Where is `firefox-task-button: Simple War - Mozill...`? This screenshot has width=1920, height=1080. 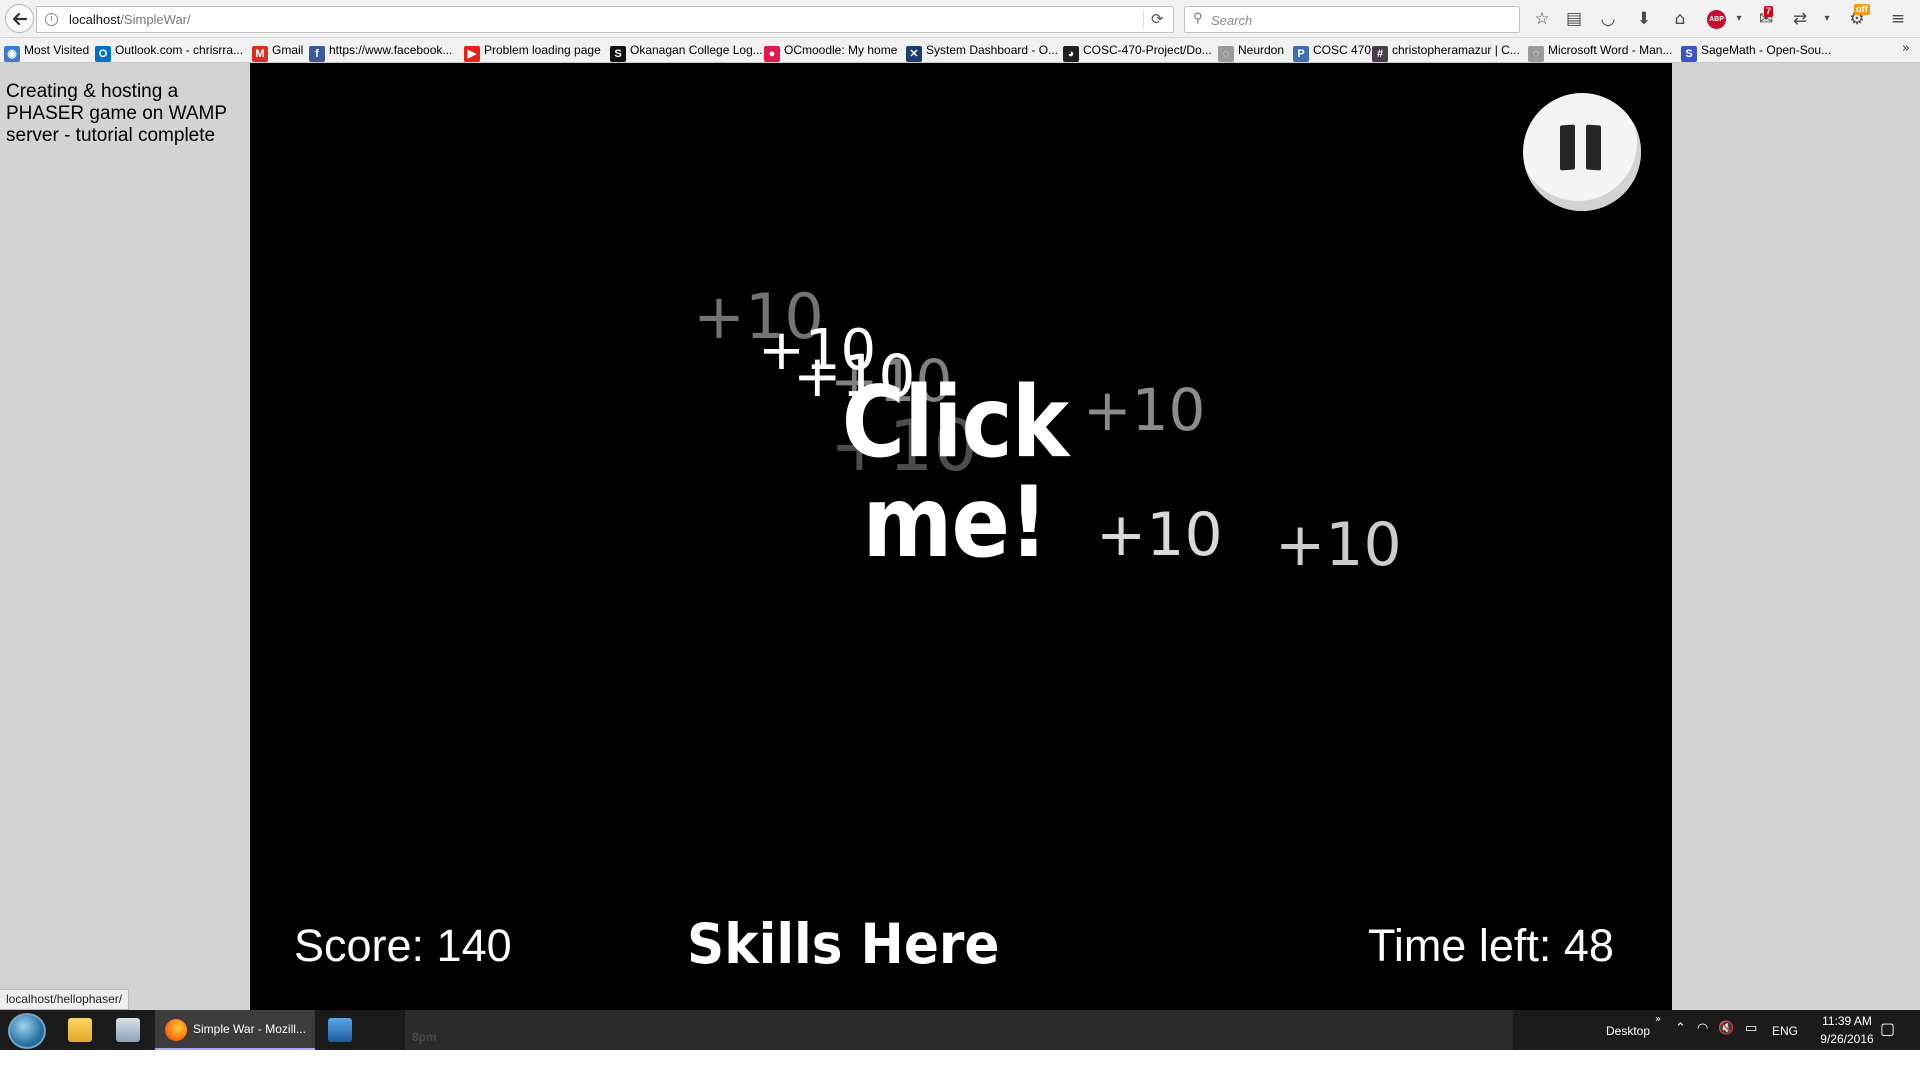
firefox-task-button: Simple War - Mozill... is located at coordinates (235, 1030).